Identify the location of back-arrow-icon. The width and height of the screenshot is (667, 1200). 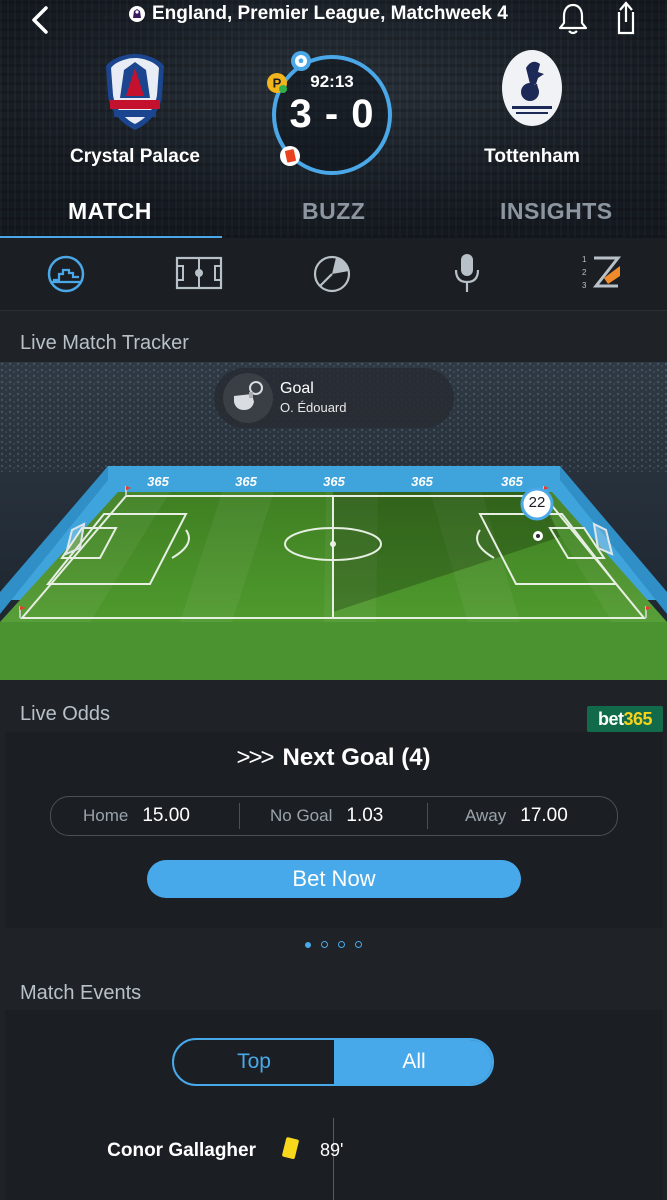
(41, 20).